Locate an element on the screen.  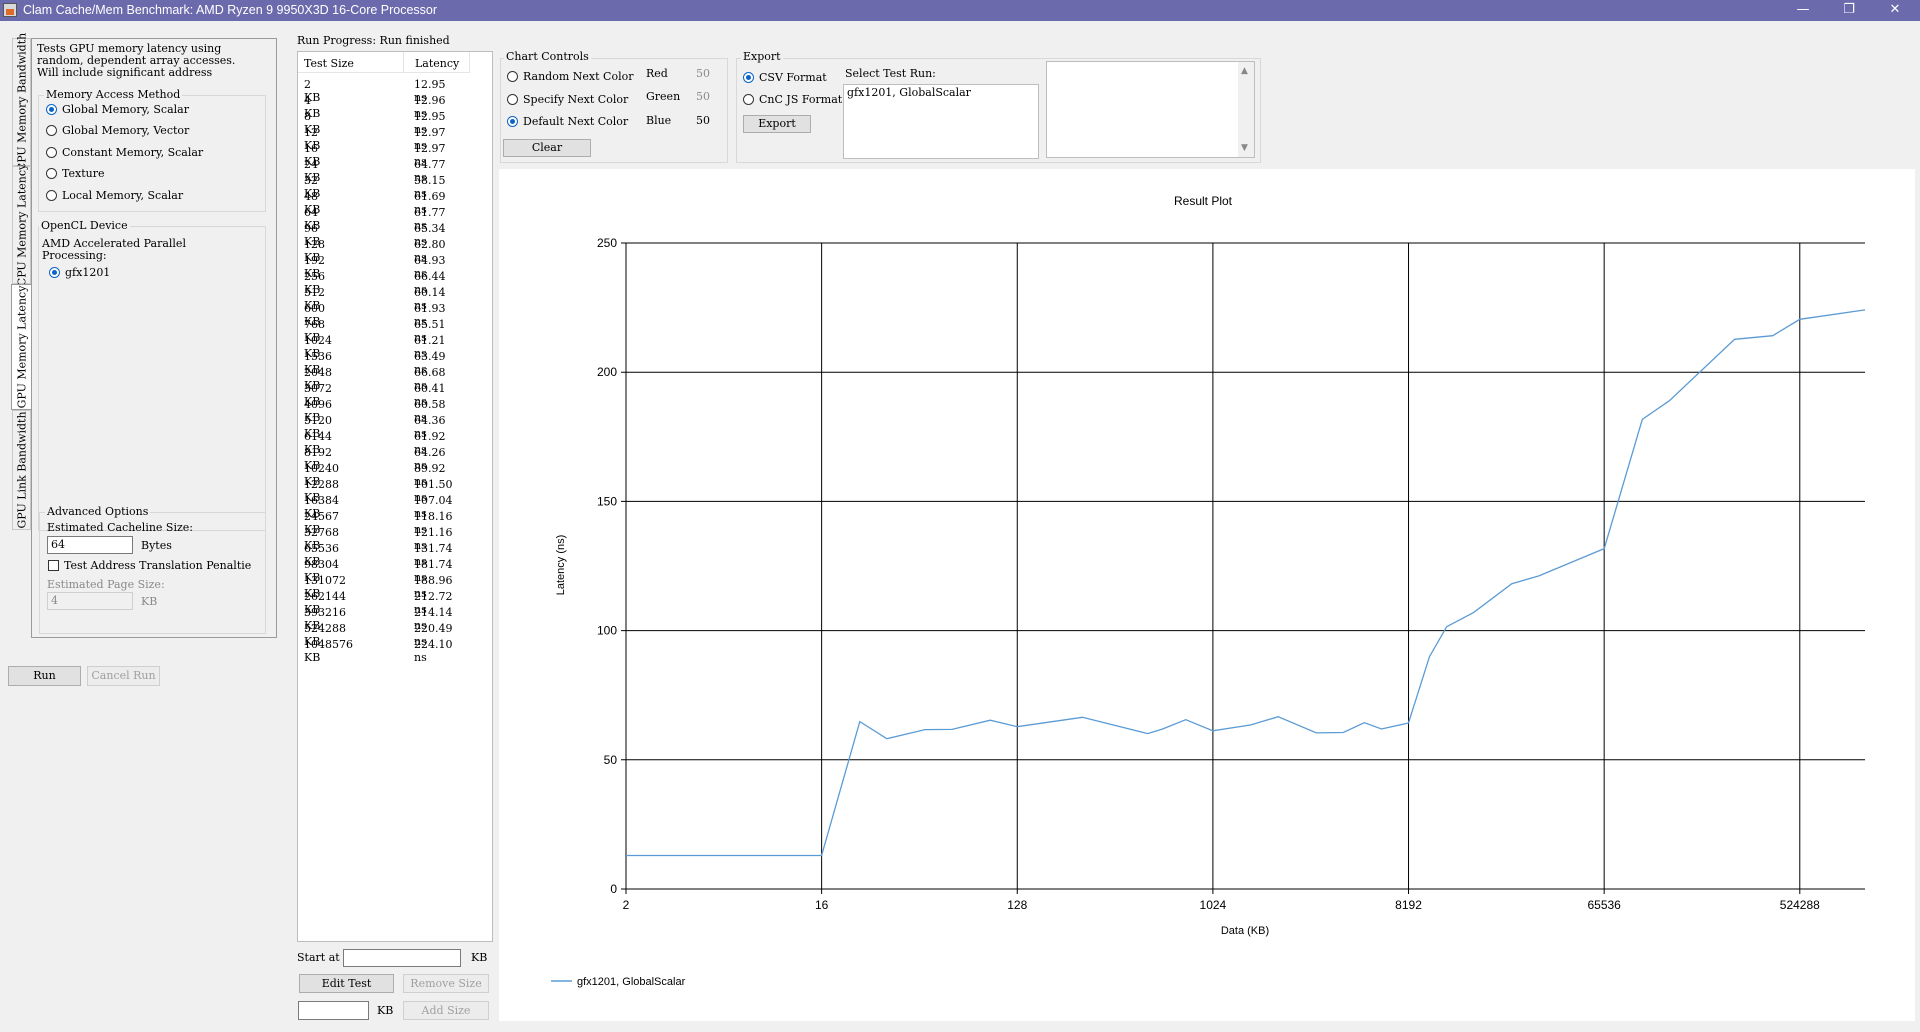
size-input is located at coordinates (333, 1010).